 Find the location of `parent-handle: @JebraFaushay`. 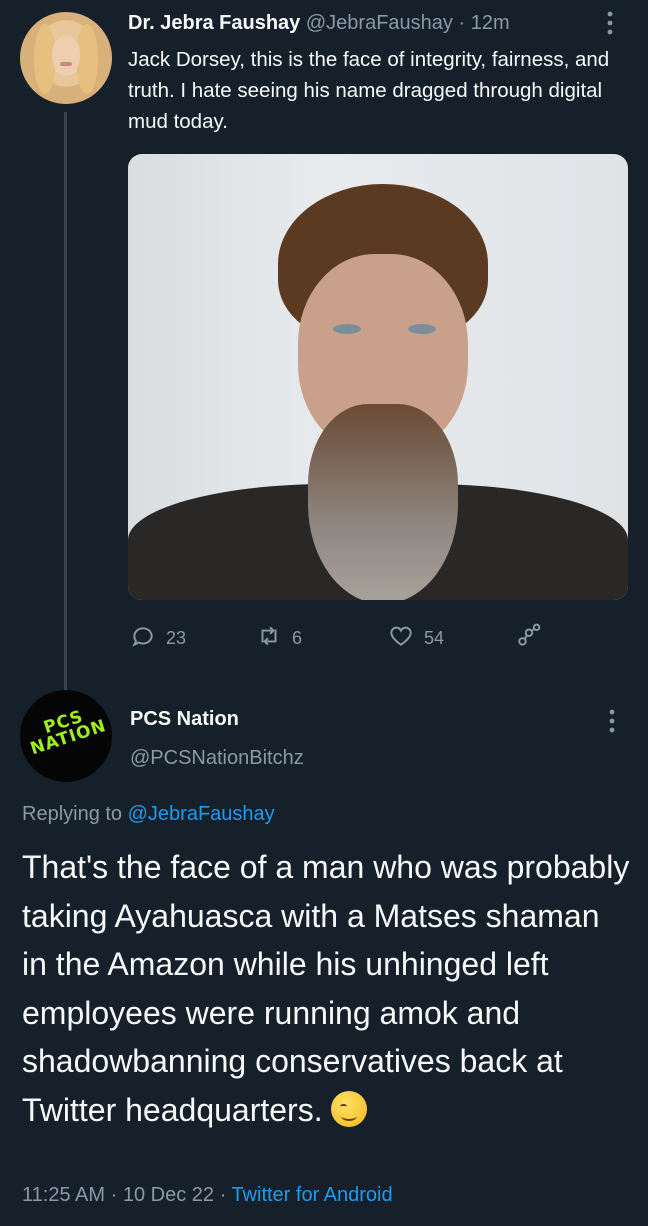

parent-handle: @JebraFaushay is located at coordinates (379, 23).